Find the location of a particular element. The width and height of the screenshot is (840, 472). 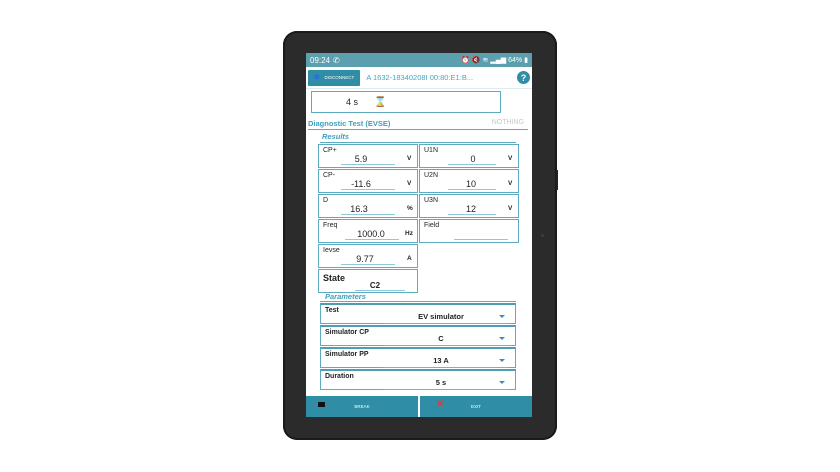

mute-icon: 🔇 is located at coordinates (476, 60).